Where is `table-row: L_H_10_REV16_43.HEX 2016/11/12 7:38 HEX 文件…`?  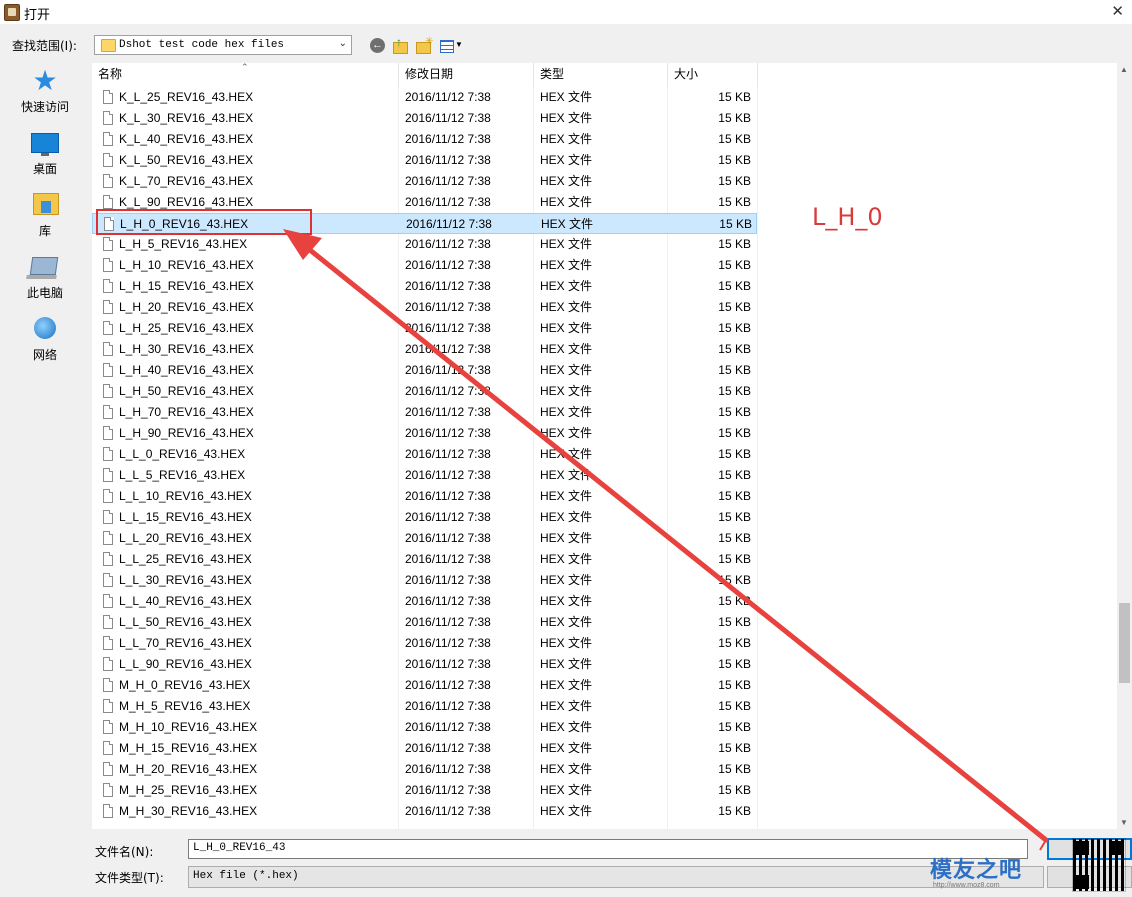
table-row: L_H_10_REV16_43.HEX 2016/11/12 7:38 HEX 文件… is located at coordinates (424, 265).